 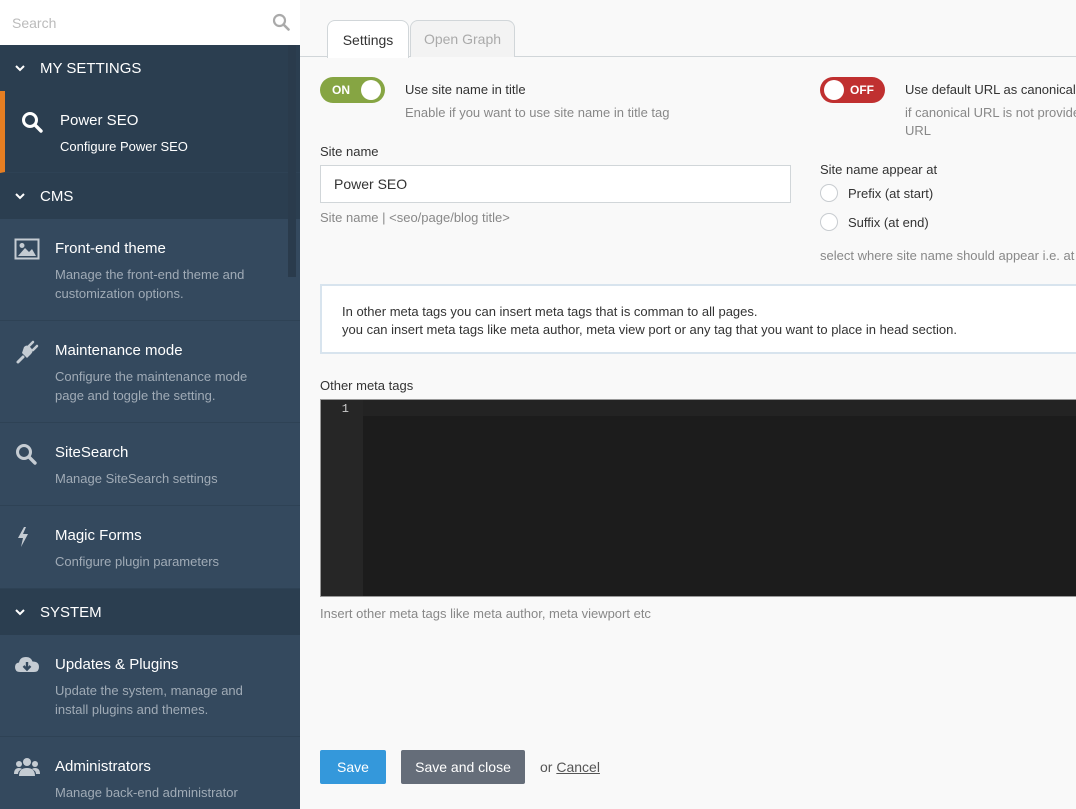 What do you see at coordinates (352, 90) in the screenshot?
I see `site-name-in-title-toggle: ON` at bounding box center [352, 90].